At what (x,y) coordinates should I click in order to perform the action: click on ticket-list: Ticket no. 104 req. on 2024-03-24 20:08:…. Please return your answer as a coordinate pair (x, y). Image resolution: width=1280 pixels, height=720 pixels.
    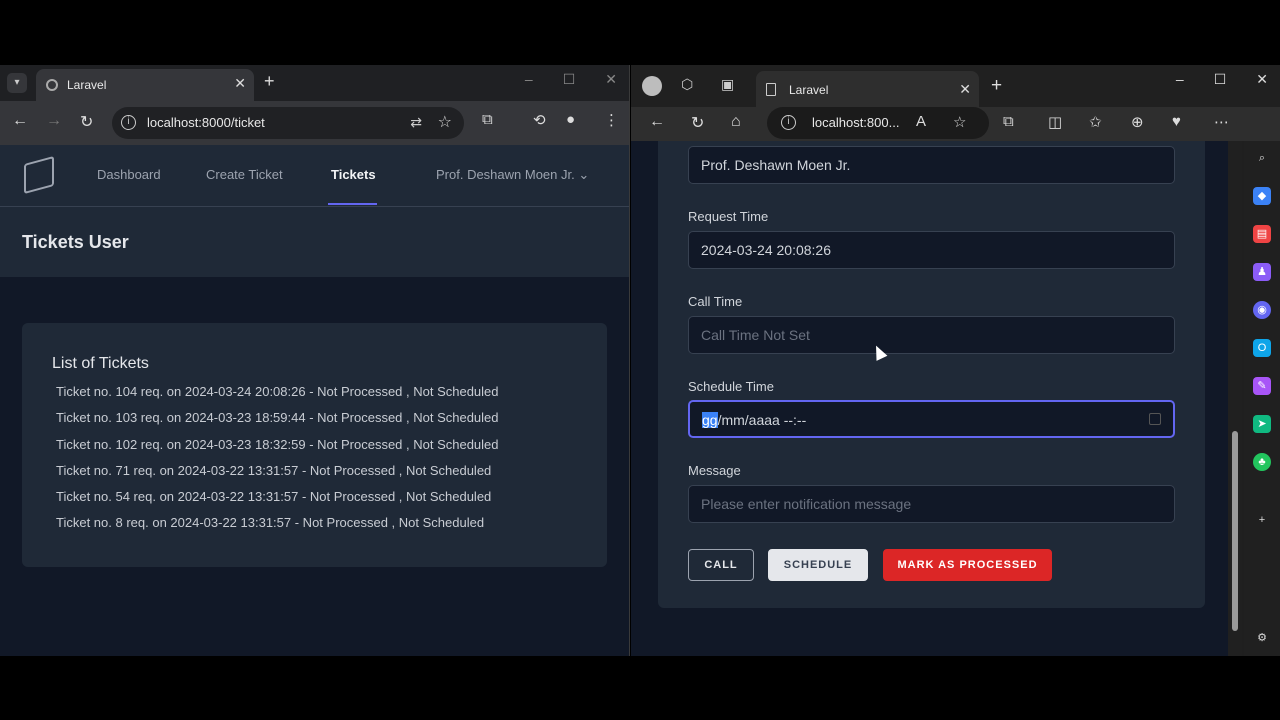
    Looking at the image, I should click on (277, 462).